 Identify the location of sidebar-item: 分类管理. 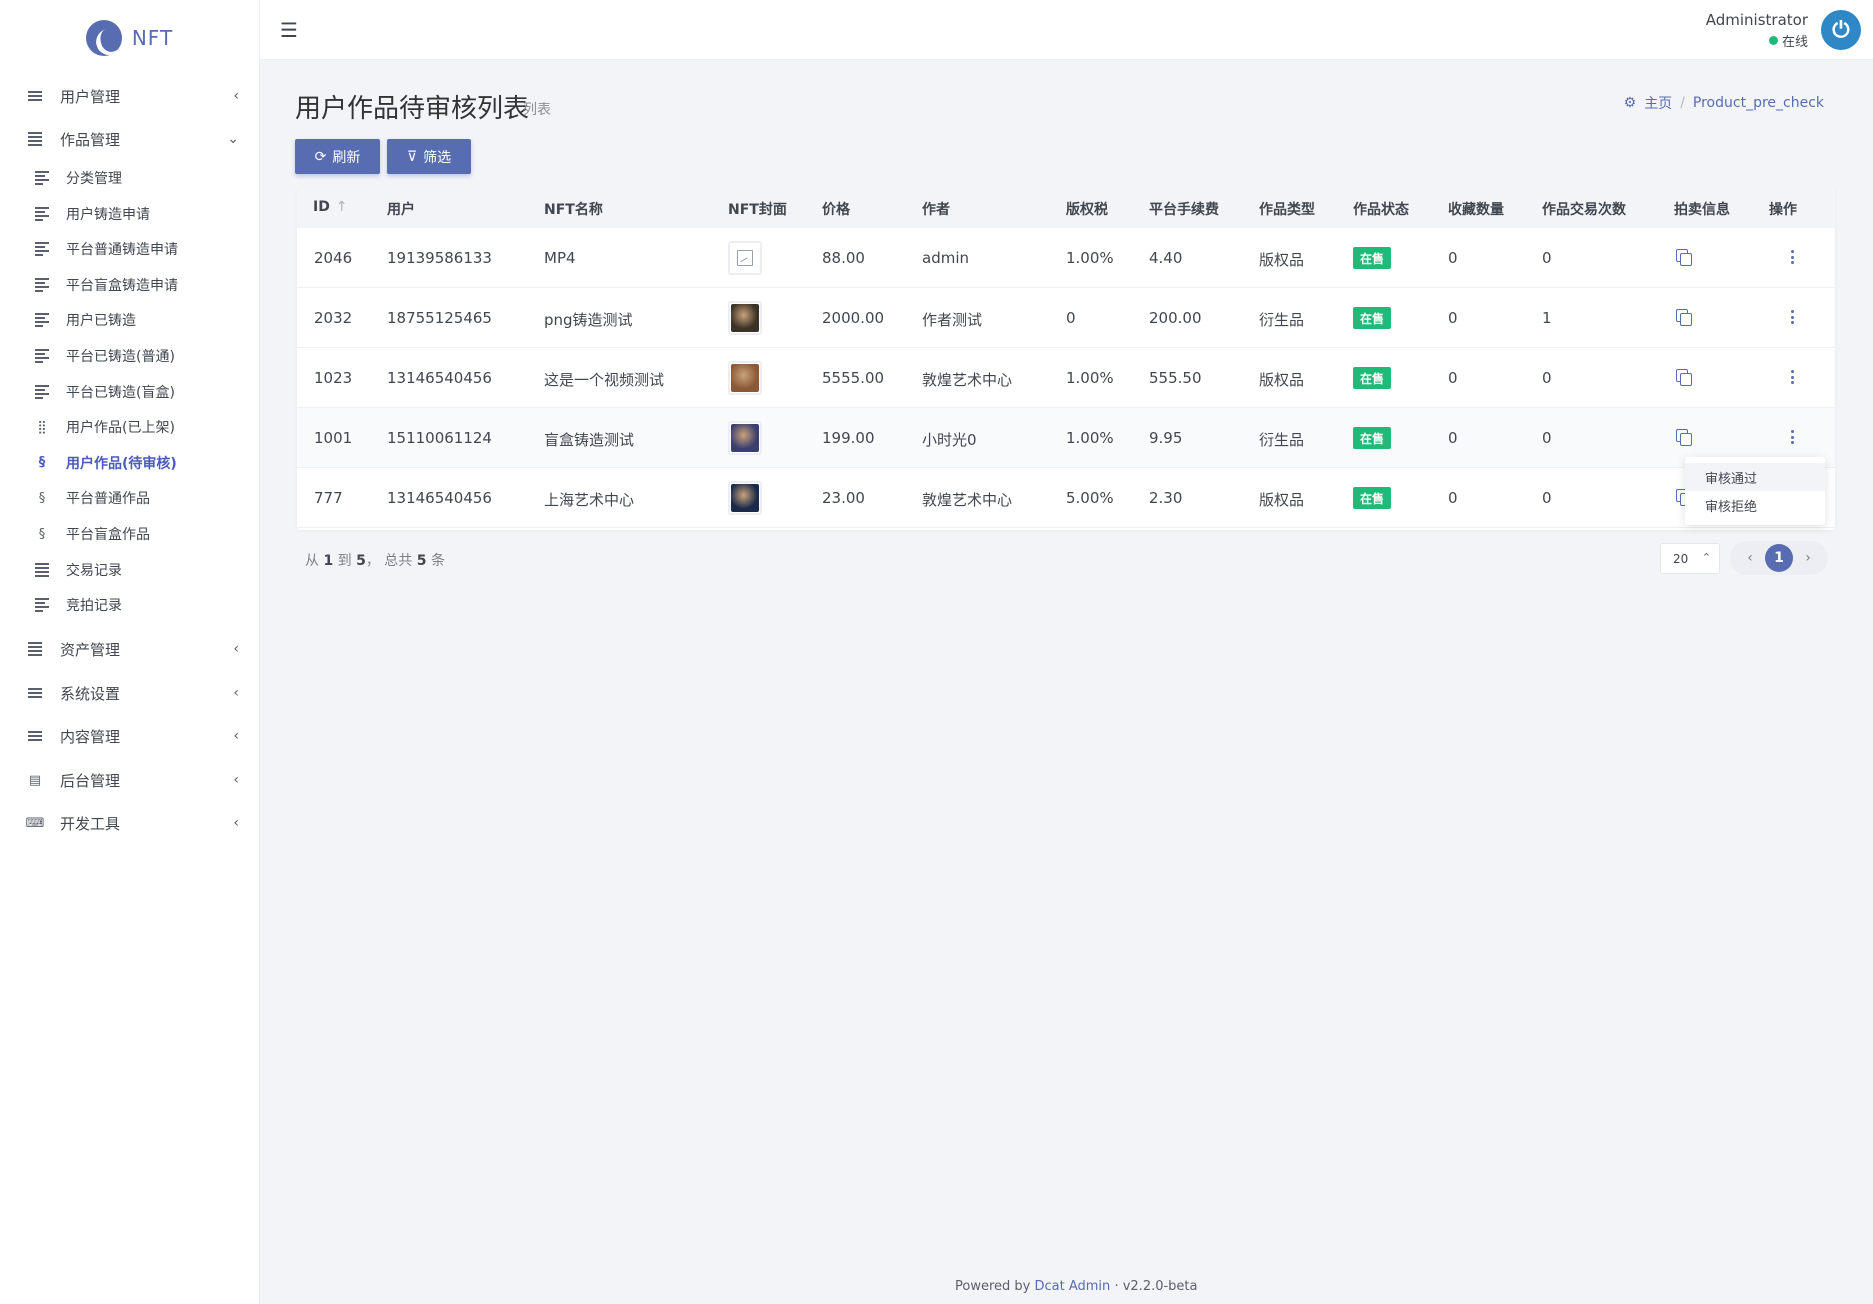
(129, 178).